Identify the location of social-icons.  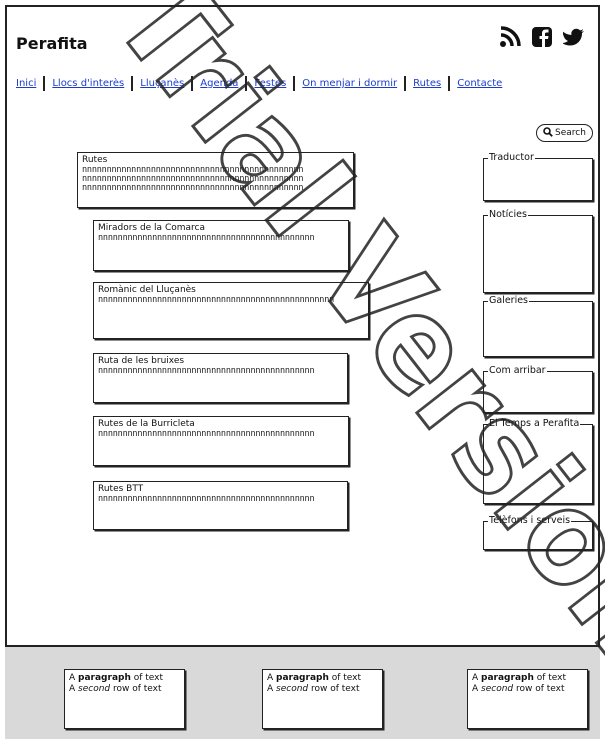
(542, 37).